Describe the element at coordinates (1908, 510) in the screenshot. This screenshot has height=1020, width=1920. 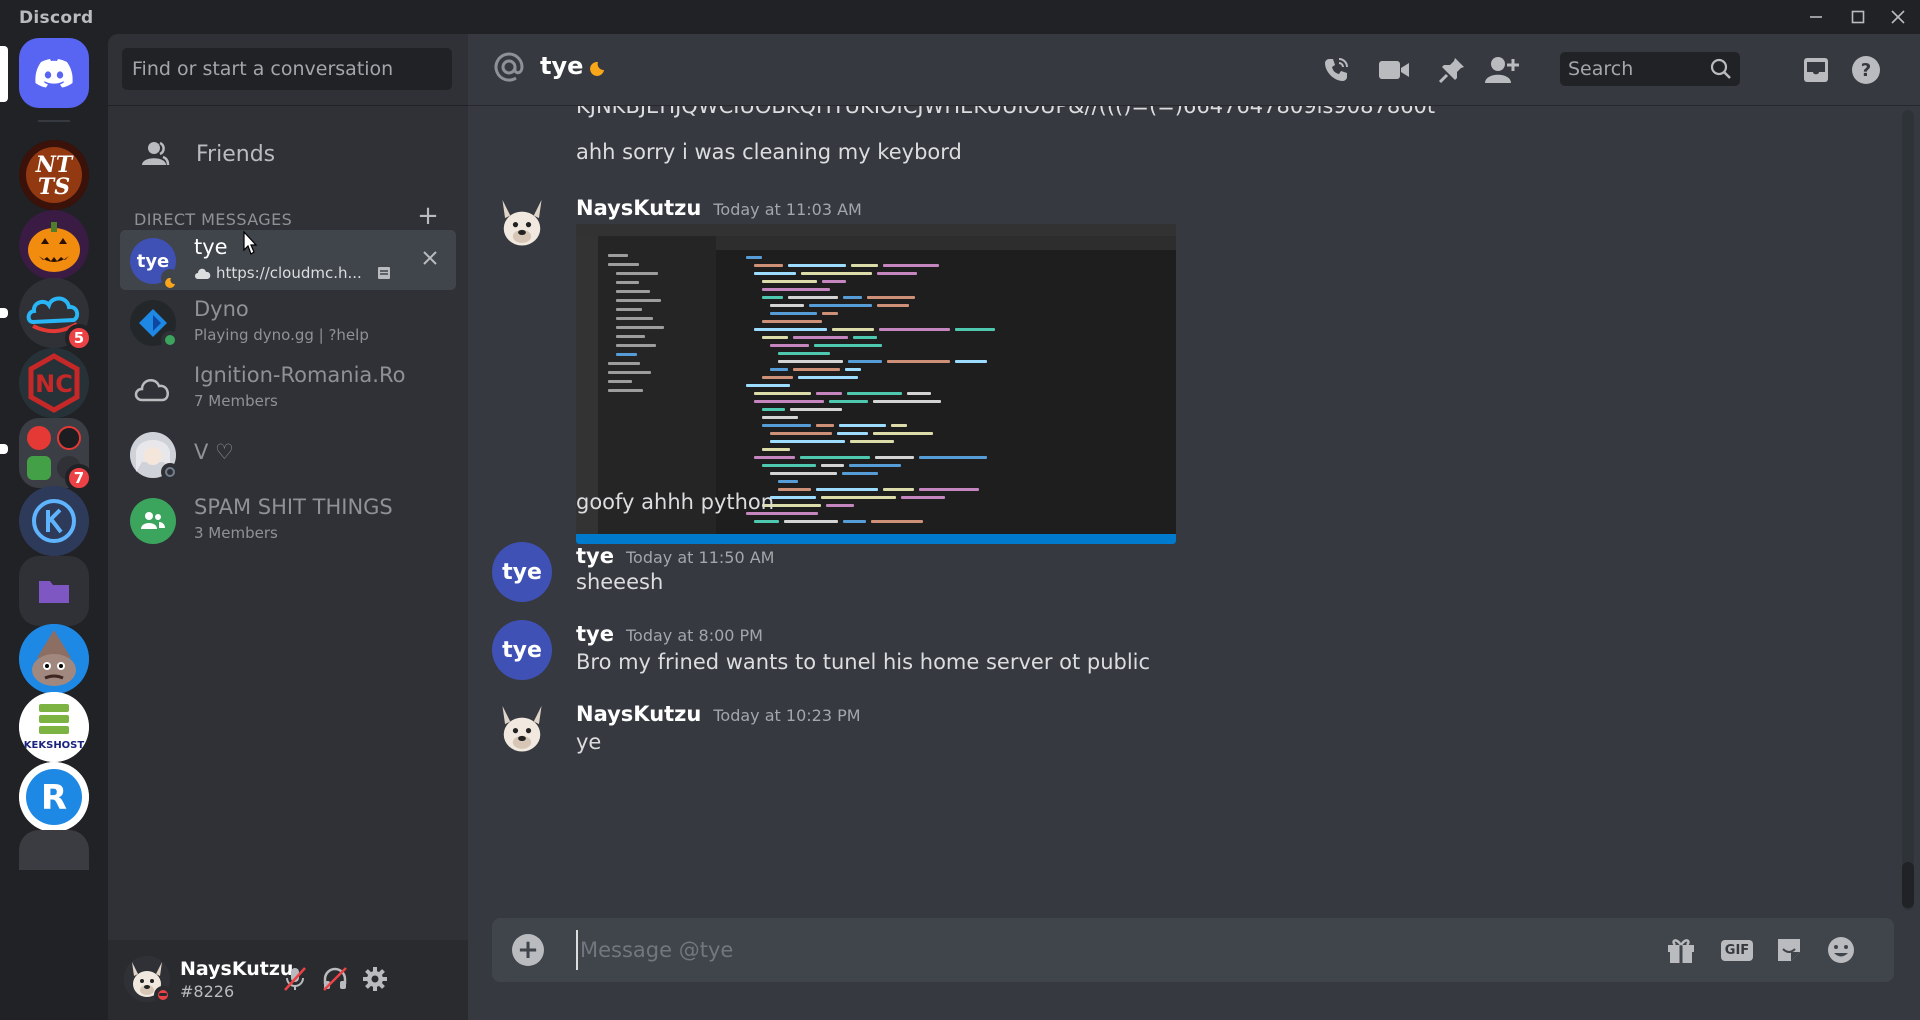
I see `message-scrollbar` at that location.